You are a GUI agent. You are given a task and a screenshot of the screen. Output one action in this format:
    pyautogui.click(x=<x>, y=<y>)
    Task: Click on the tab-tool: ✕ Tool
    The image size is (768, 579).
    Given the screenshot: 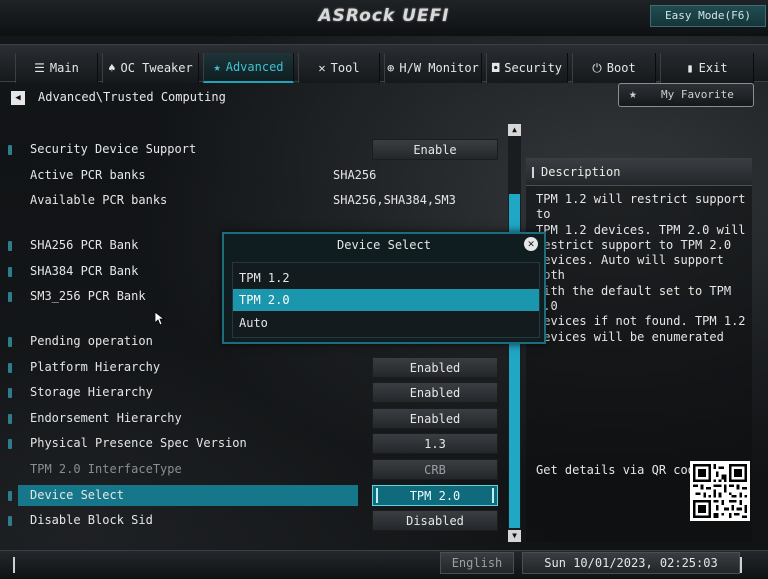 What is the action you would take?
    pyautogui.click(x=339, y=68)
    